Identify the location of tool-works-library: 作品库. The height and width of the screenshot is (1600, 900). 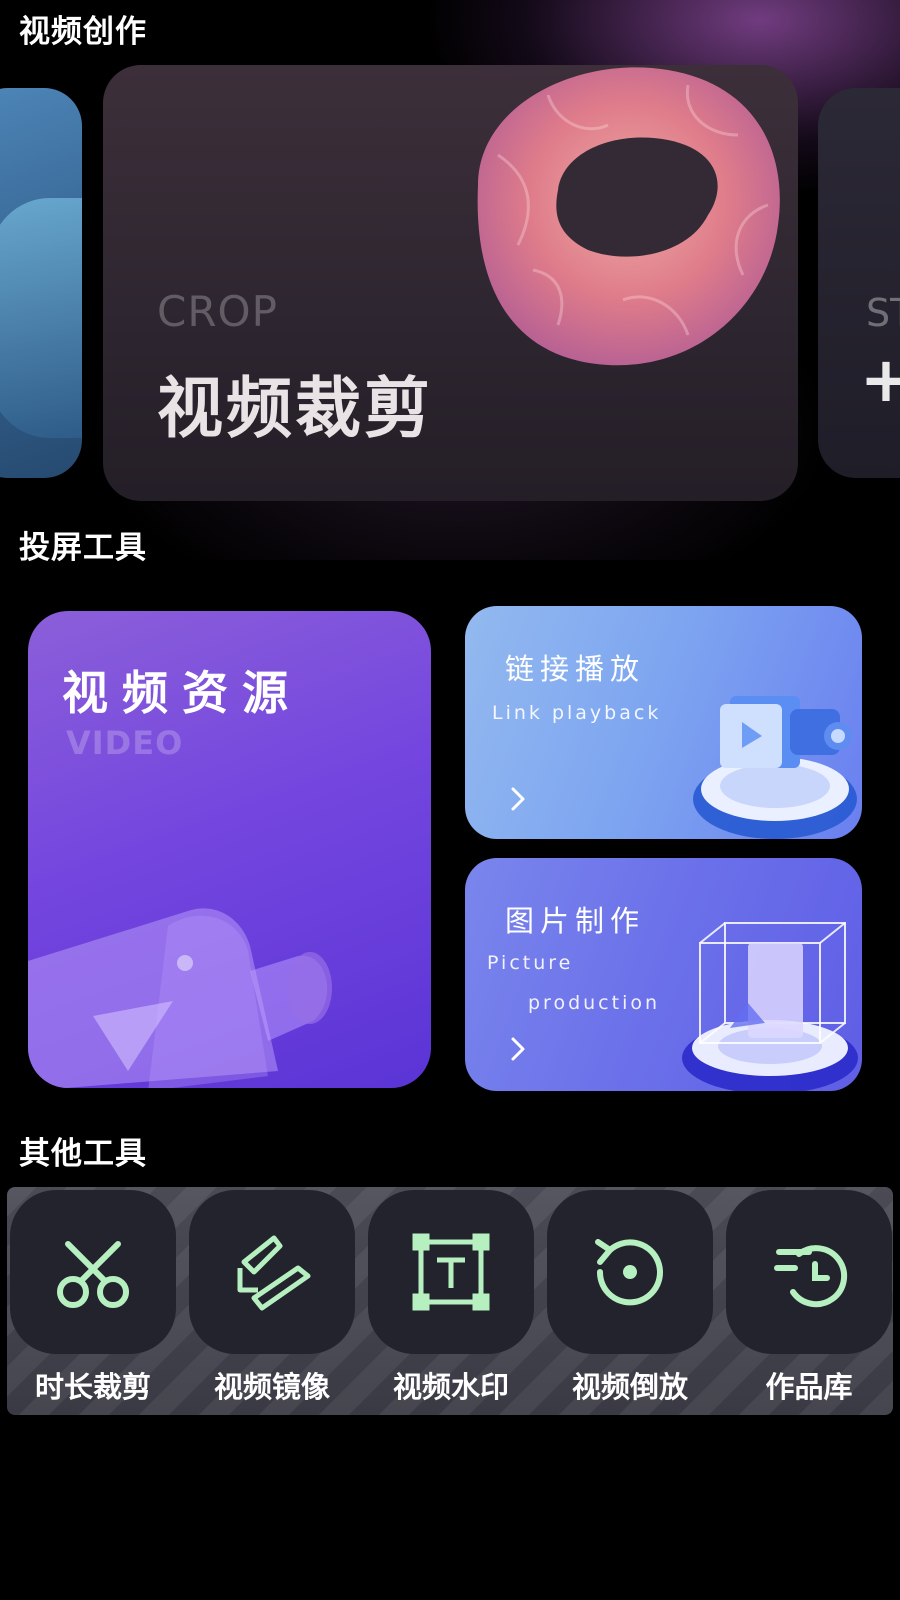
(809, 1300).